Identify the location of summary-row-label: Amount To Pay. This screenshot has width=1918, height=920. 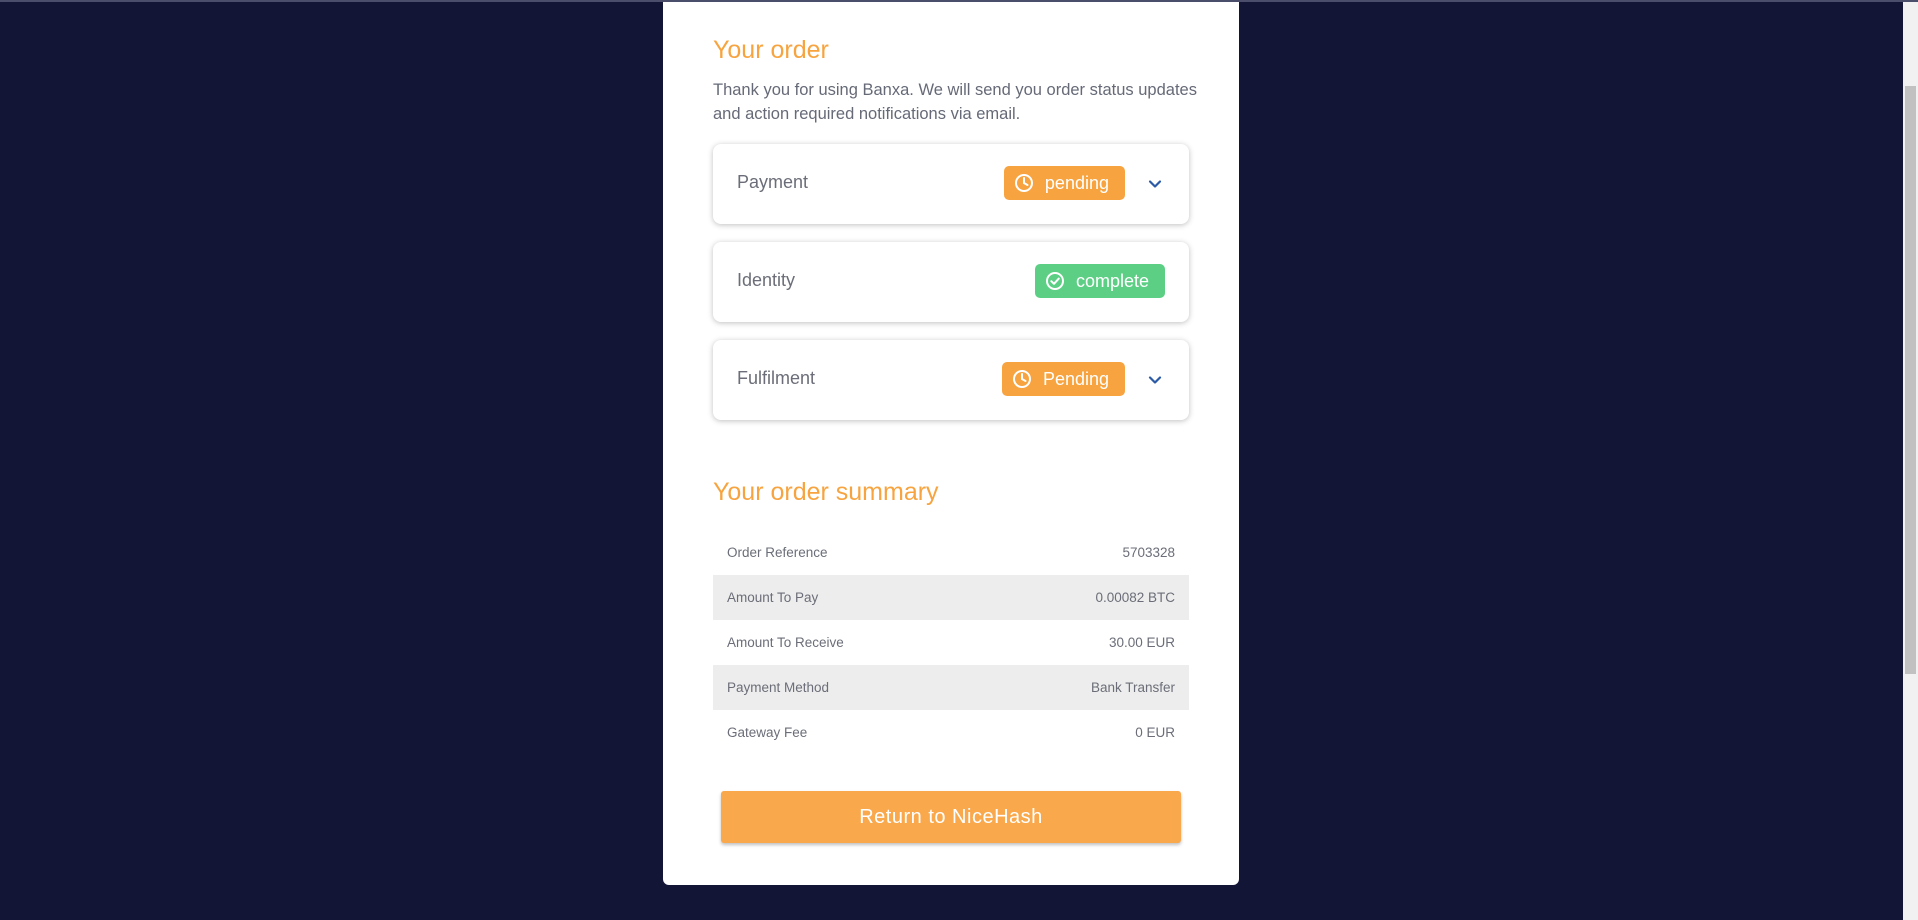
(773, 597).